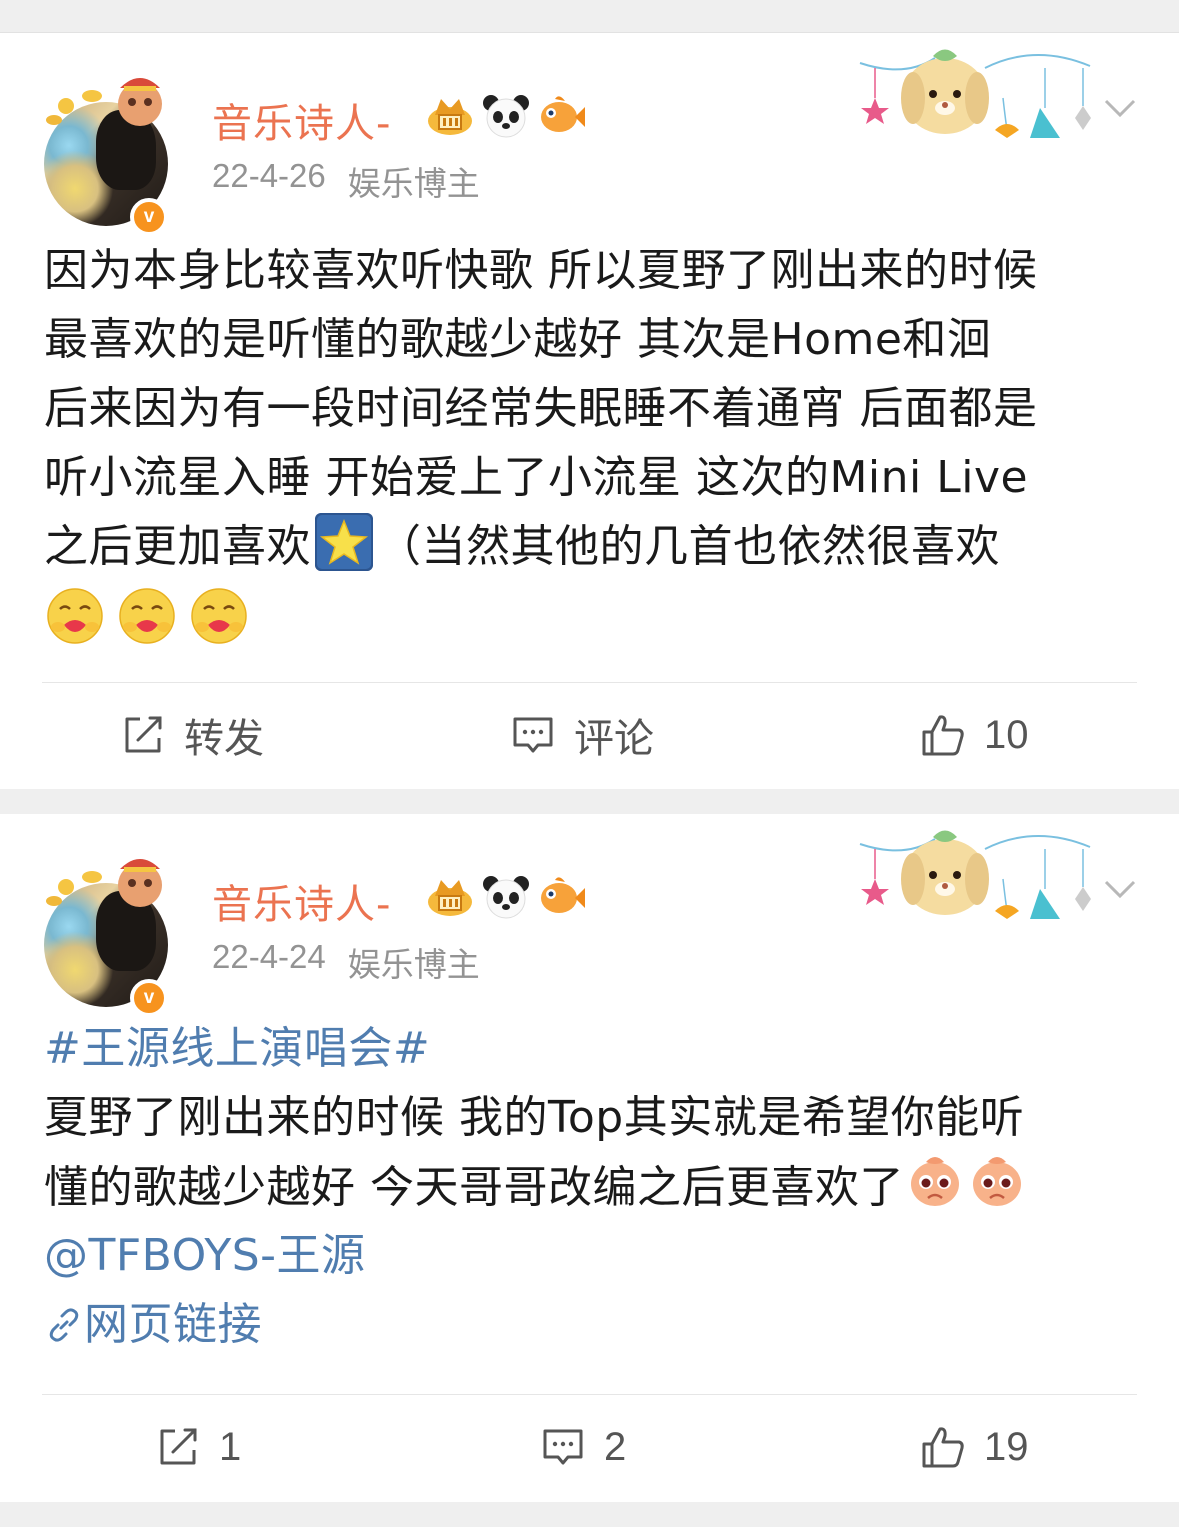  What do you see at coordinates (541, 270) in the screenshot?
I see `post-text-line: 因为本身比较喜欢听快歌 所以夏野了刚出来的时候` at bounding box center [541, 270].